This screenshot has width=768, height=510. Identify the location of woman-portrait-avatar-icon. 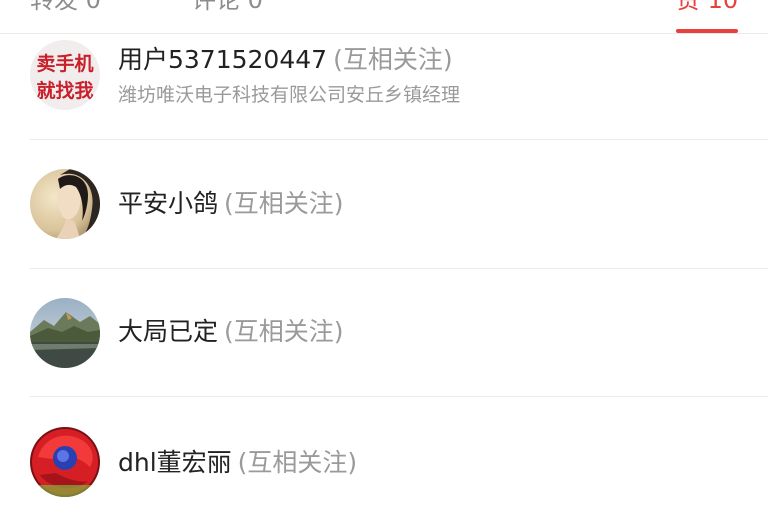
(65, 204).